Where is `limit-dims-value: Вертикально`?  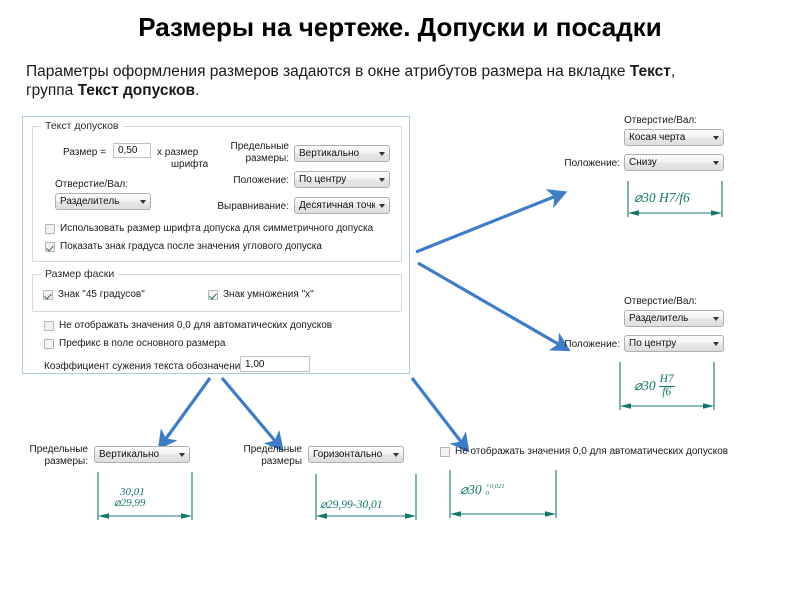
limit-dims-value: Вертикально is located at coordinates (329, 153).